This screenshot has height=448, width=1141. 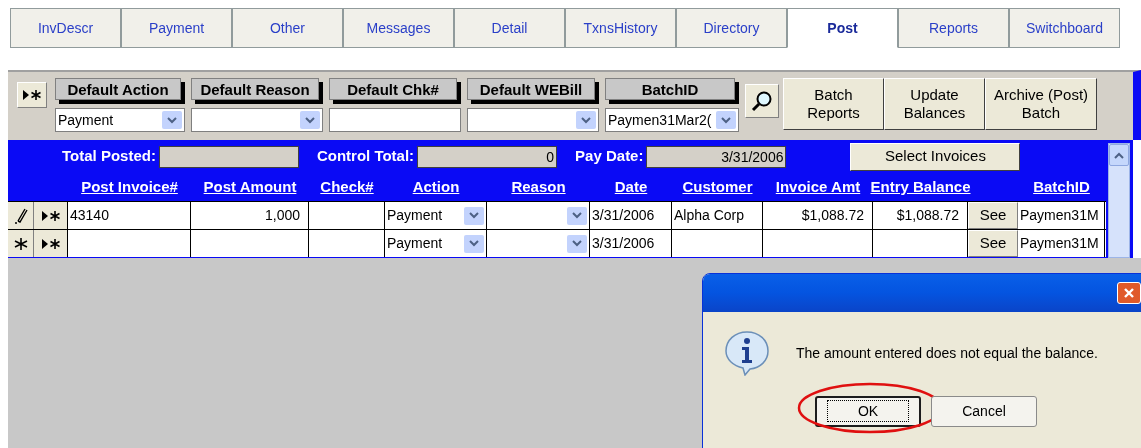 What do you see at coordinates (109, 156) in the screenshot?
I see `total-label: Total Posted:` at bounding box center [109, 156].